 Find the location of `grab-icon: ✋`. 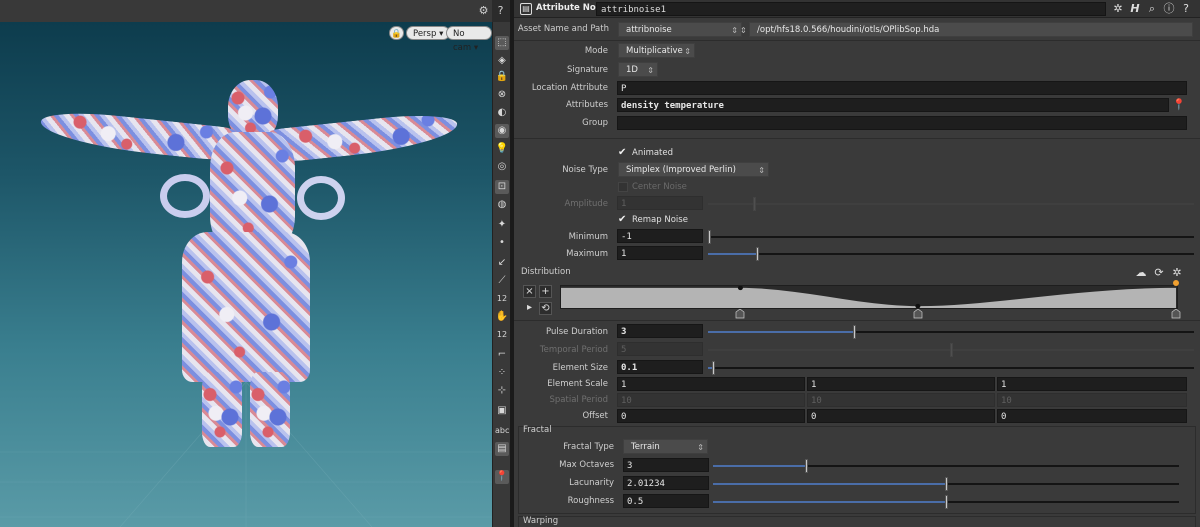

grab-icon: ✋ is located at coordinates (502, 317).